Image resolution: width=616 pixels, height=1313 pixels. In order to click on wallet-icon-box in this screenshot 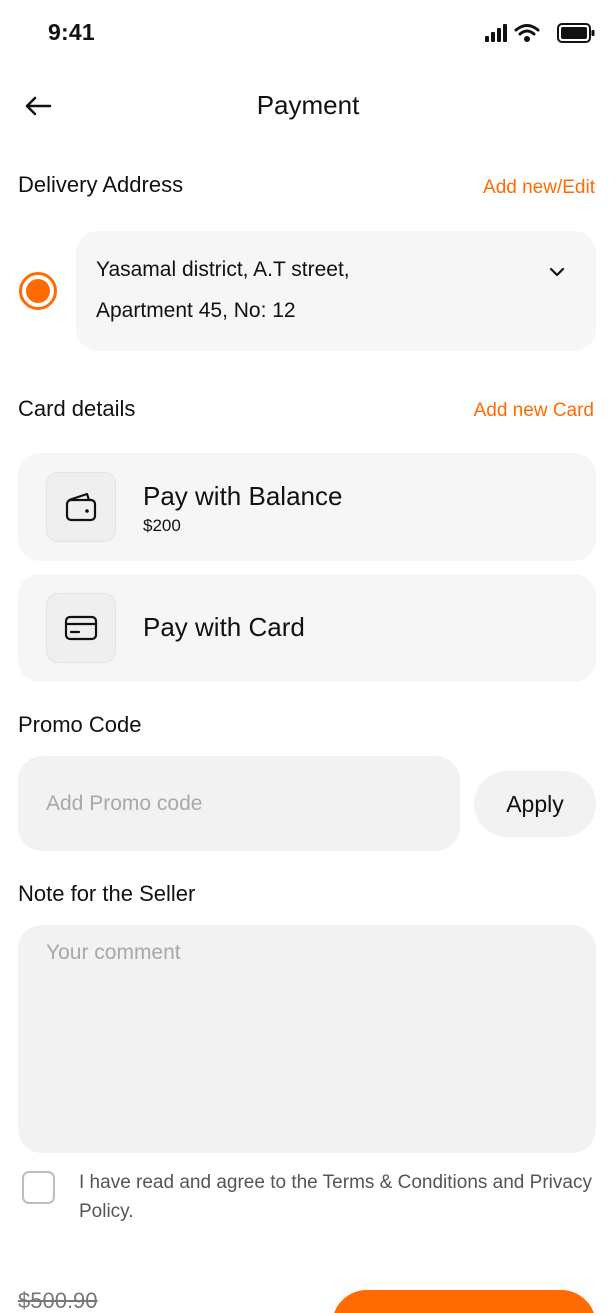, I will do `click(81, 507)`.